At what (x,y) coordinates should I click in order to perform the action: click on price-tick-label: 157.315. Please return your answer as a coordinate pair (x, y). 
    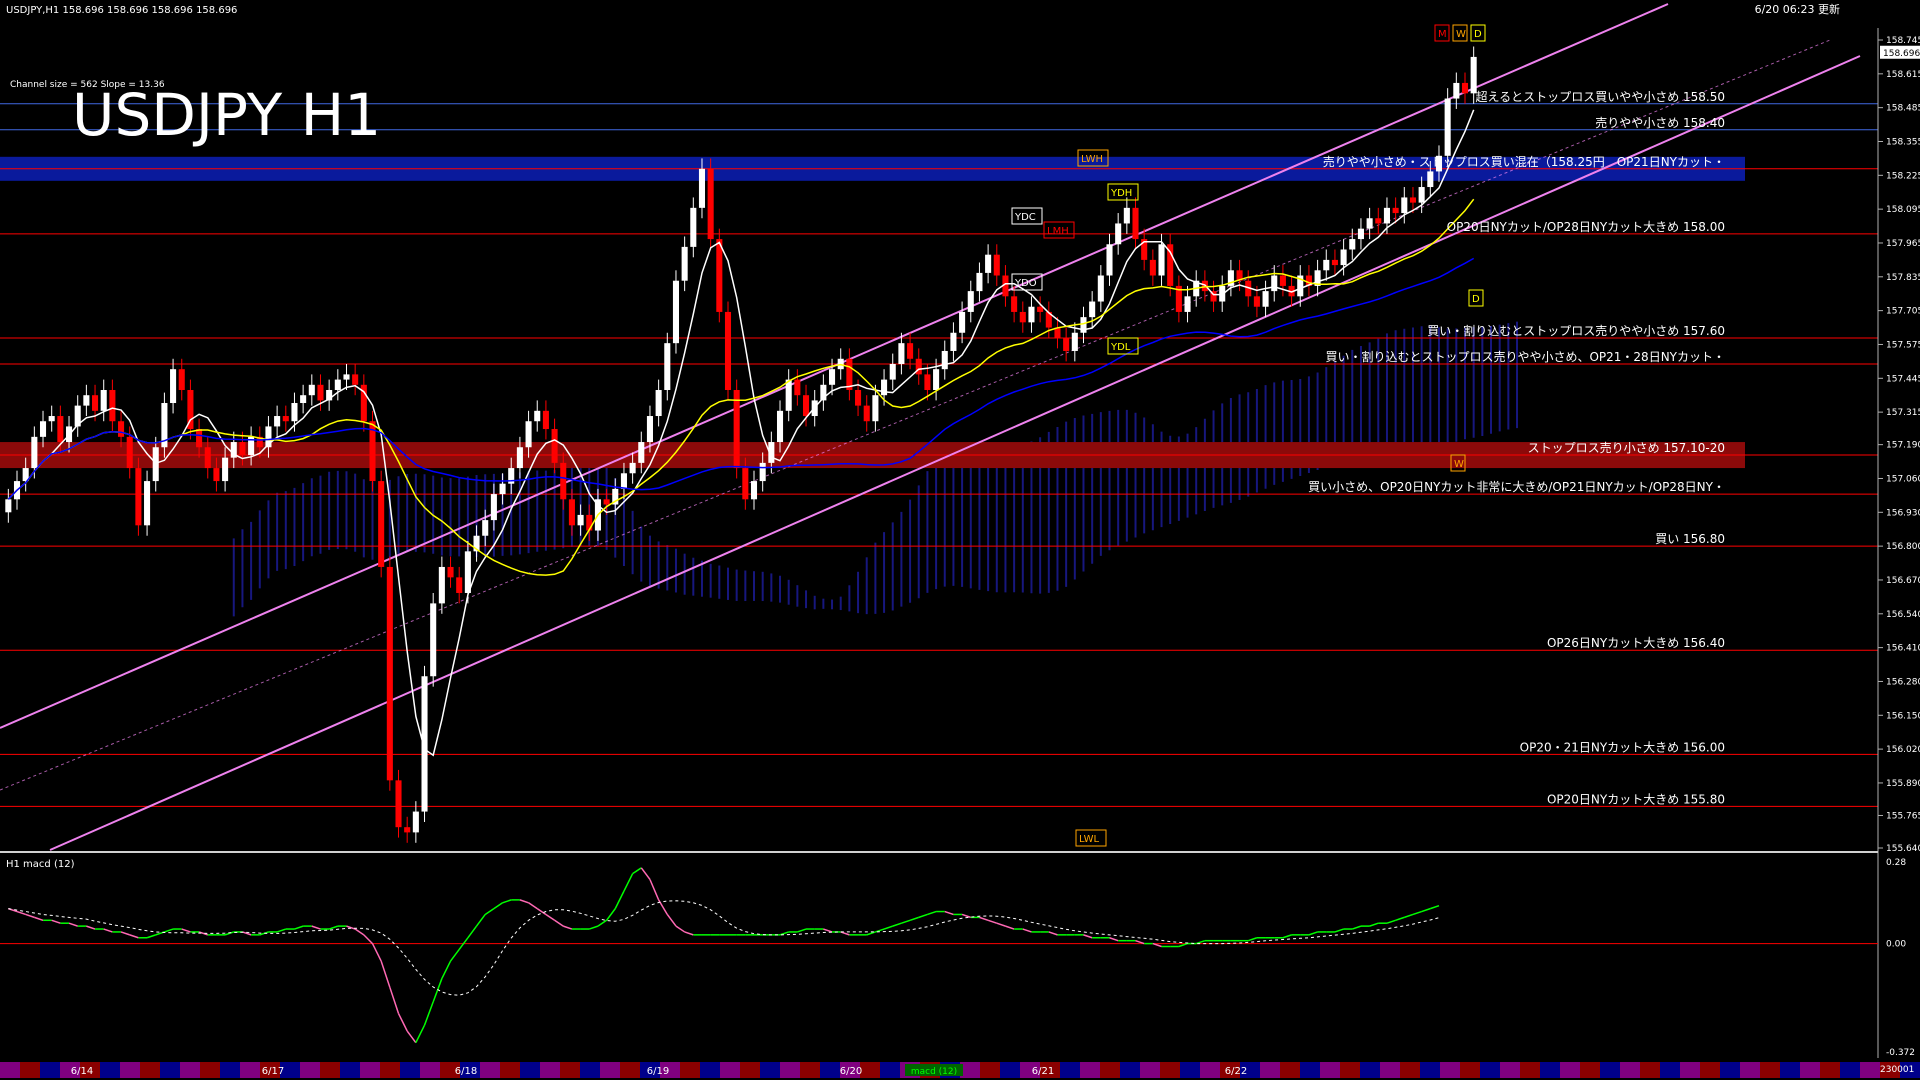
    Looking at the image, I should click on (1903, 413).